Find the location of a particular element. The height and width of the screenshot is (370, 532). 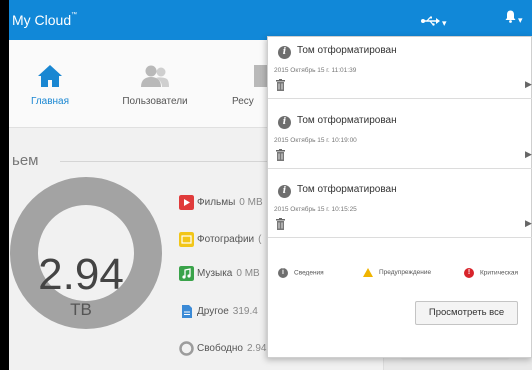

nav-item-shares: Ресу is located at coordinates (252, 84).